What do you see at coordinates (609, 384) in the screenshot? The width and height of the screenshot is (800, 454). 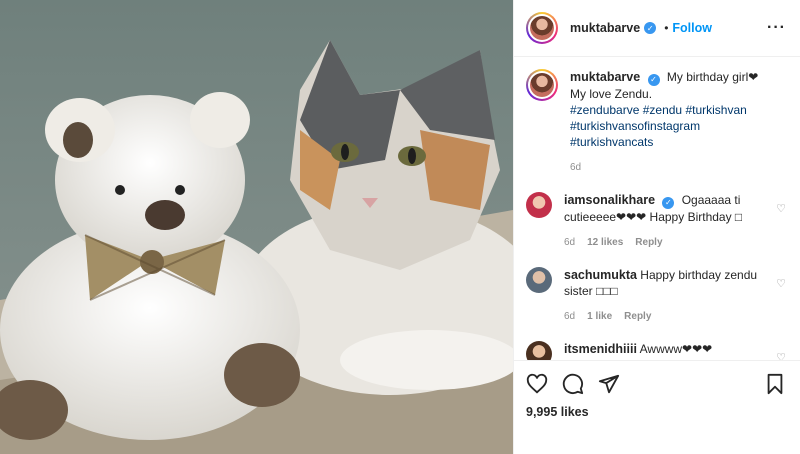 I see `share-icon` at bounding box center [609, 384].